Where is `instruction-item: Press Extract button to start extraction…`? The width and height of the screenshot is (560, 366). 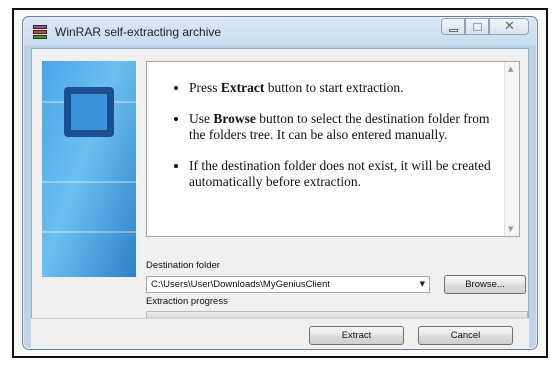 instruction-item: Press Extract button to start extraction… is located at coordinates (342, 88).